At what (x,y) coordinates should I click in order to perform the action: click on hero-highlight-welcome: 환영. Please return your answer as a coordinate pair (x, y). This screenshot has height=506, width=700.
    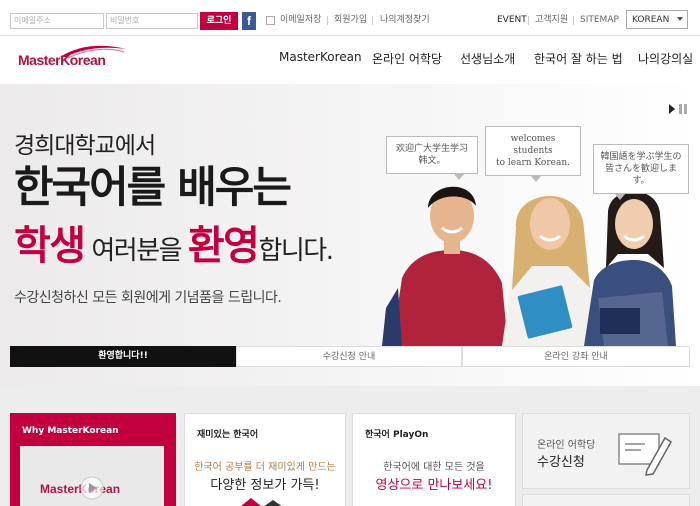
    Looking at the image, I should click on (223, 246).